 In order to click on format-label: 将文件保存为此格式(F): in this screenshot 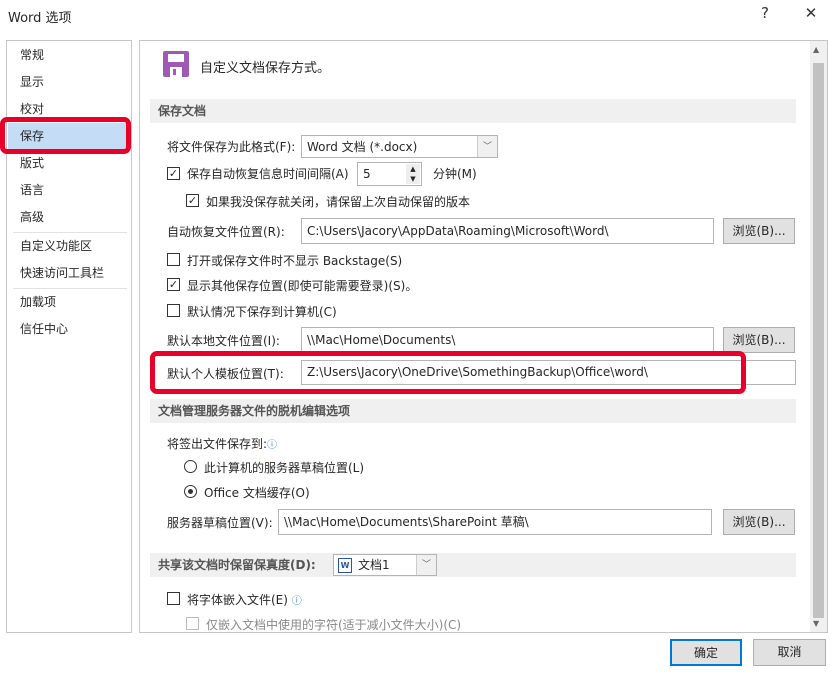, I will do `click(231, 147)`.